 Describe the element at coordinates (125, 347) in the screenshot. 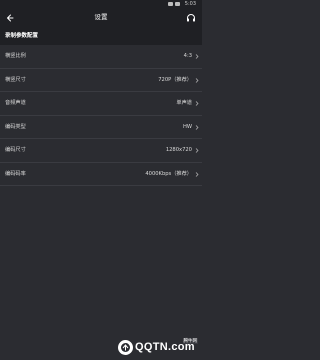

I see `watermark-logo-icon` at that location.